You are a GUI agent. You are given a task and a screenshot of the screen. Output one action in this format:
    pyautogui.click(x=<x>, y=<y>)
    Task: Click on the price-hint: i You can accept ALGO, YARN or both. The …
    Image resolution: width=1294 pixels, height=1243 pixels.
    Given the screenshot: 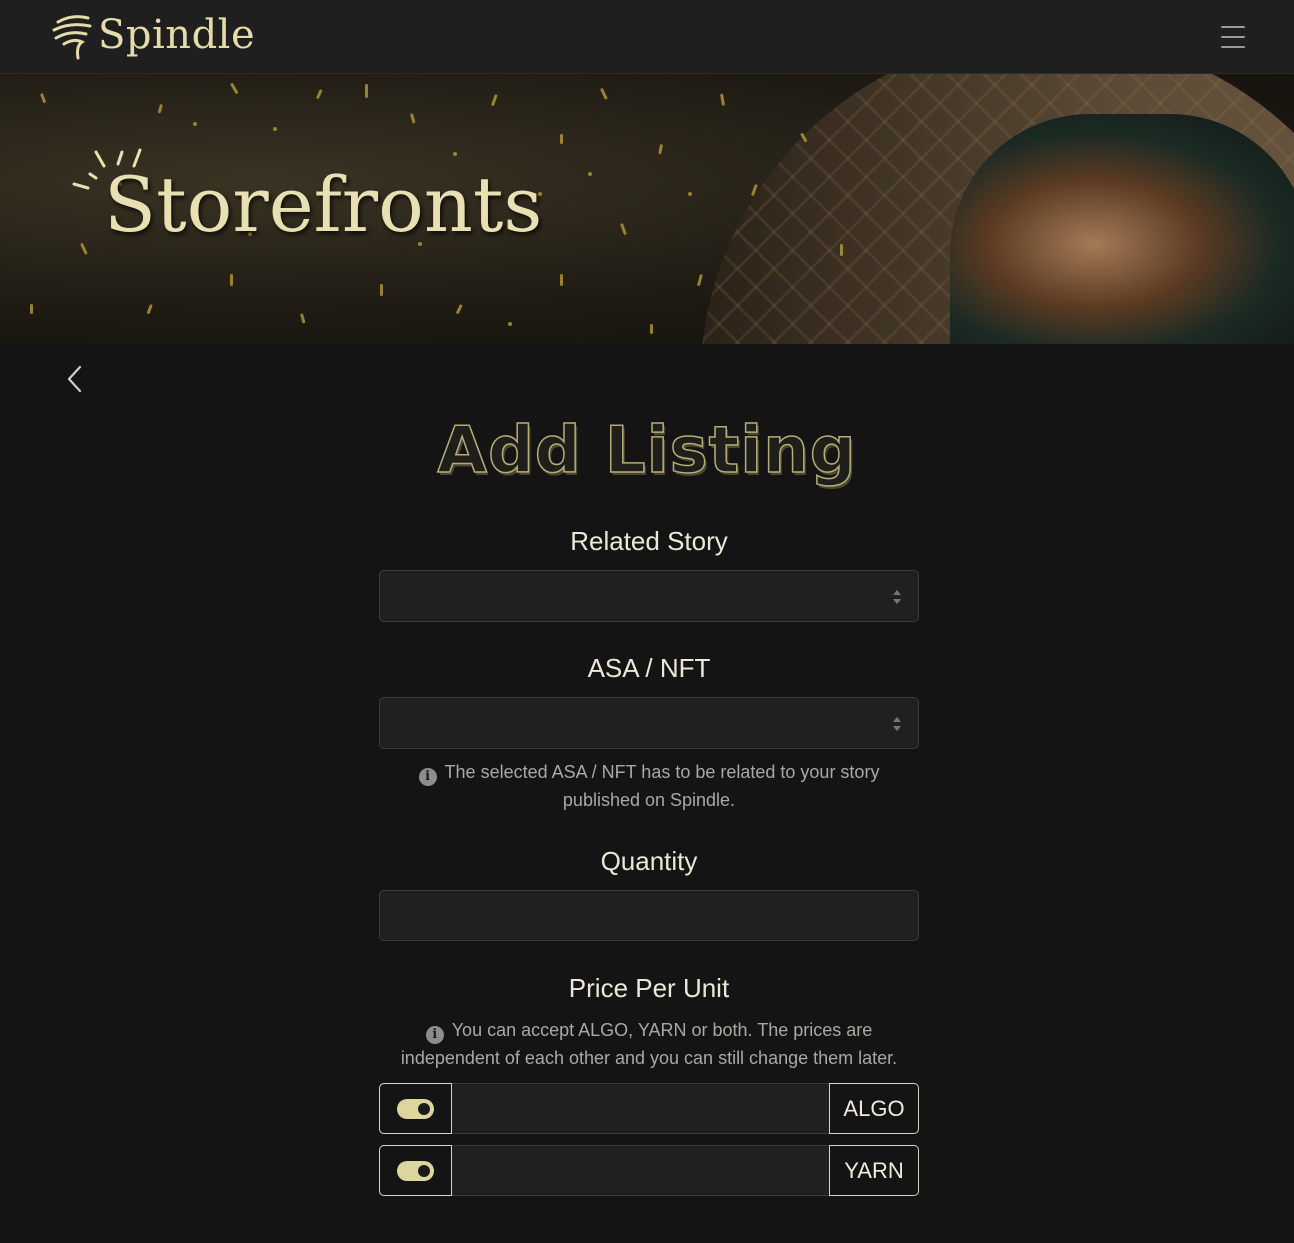 What is the action you would take?
    pyautogui.click(x=649, y=1044)
    